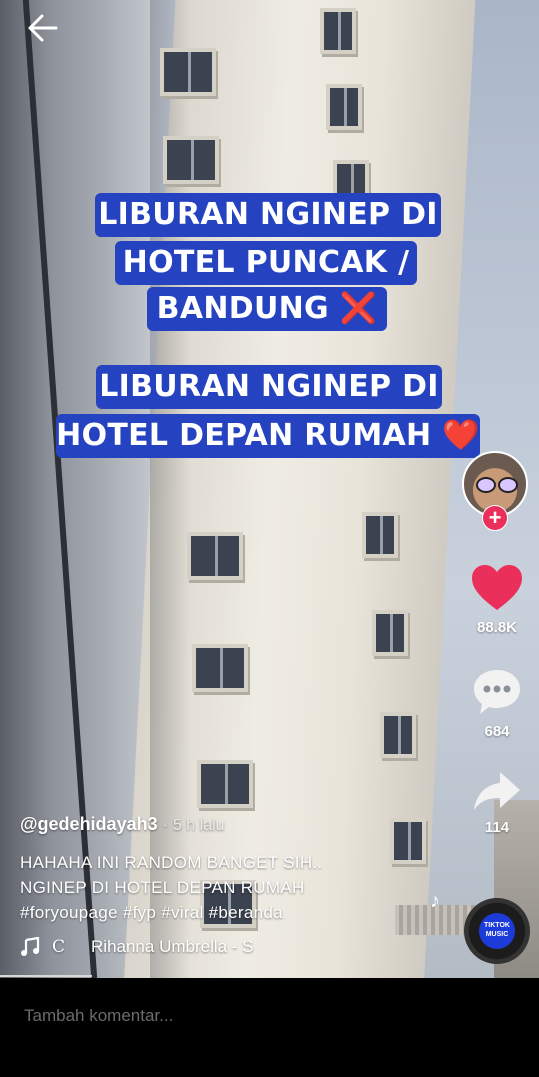 The image size is (539, 1077). I want to click on video-progress-bar, so click(46, 976).